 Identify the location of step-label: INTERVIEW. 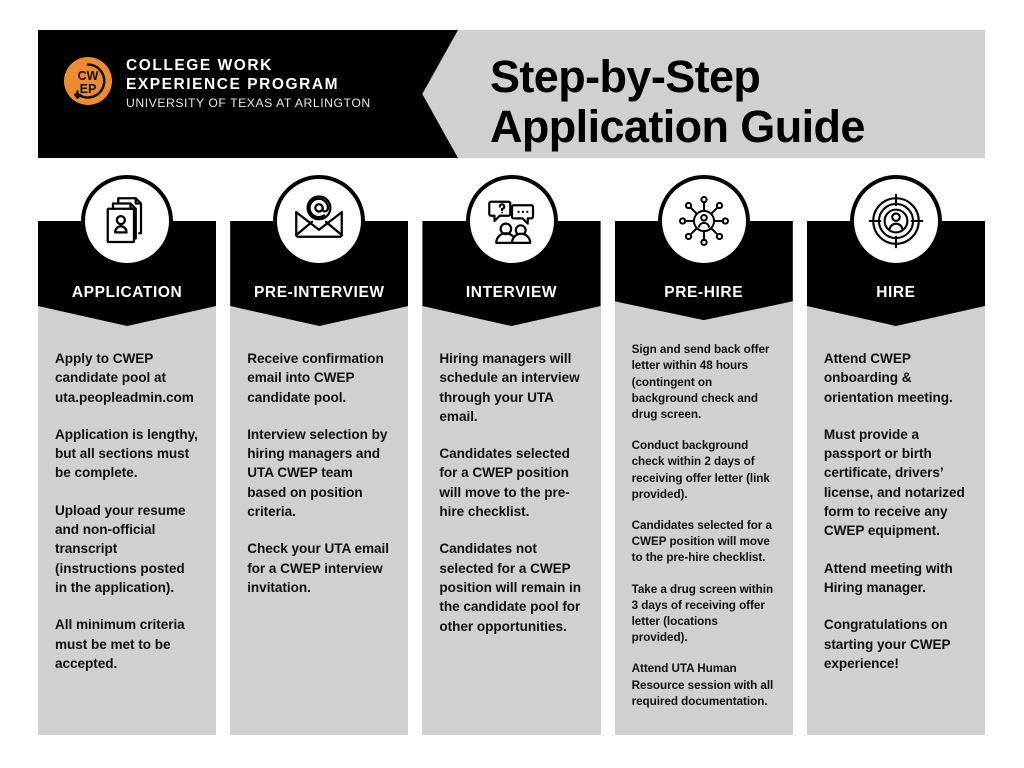
(511, 292).